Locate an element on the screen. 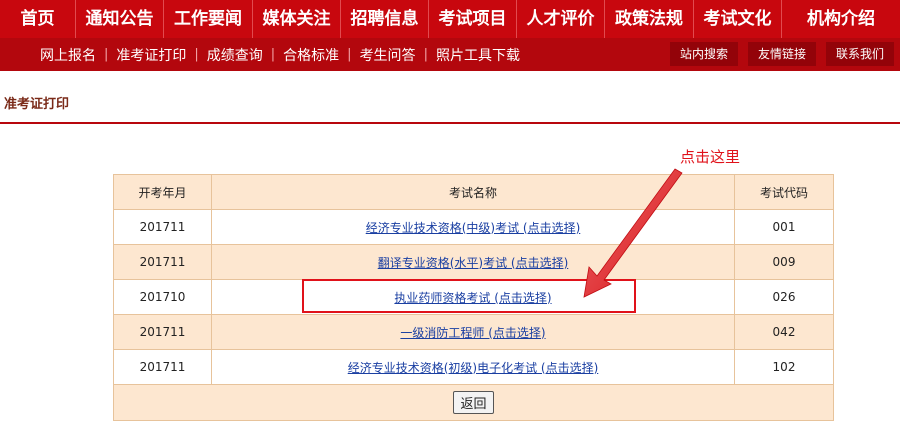  nav-policy: 政策法规 is located at coordinates (649, 19).